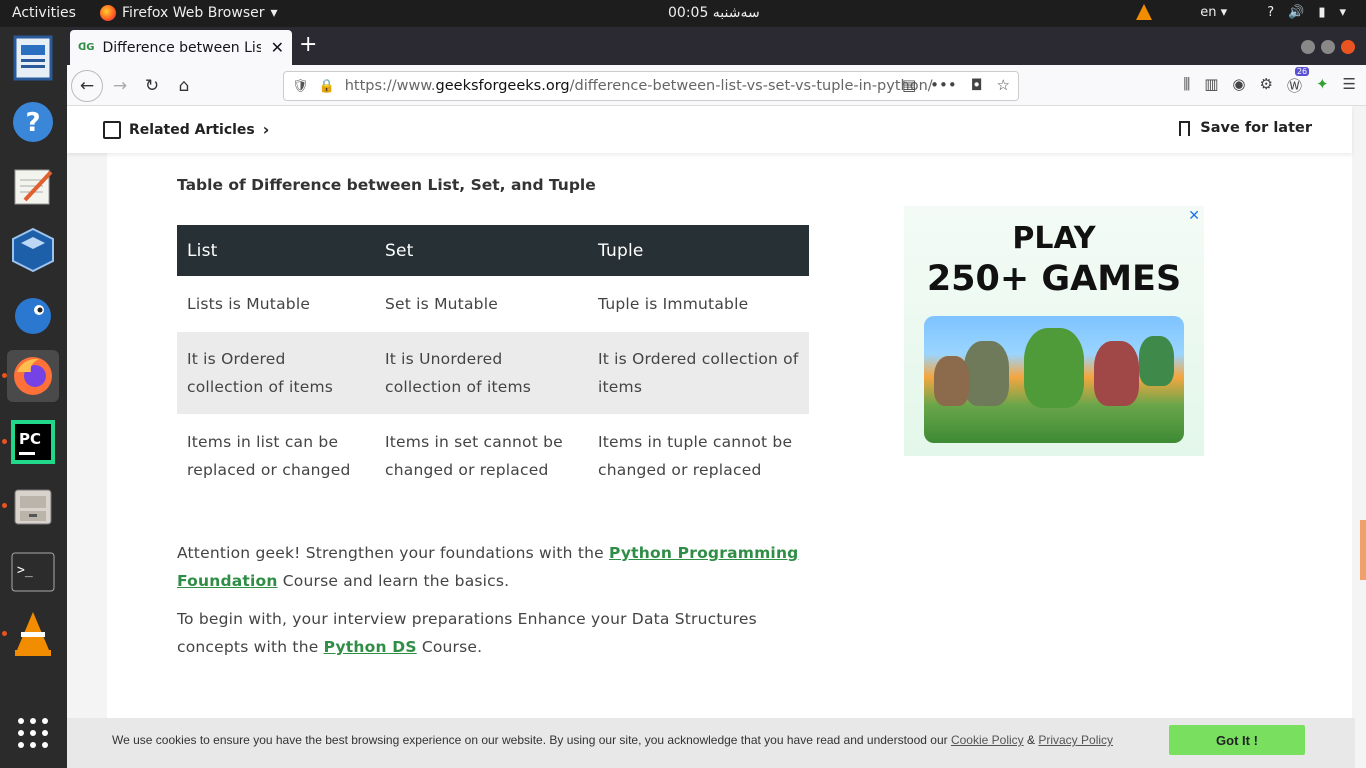 This screenshot has height=768, width=1366. I want to click on close-window-button, so click(1348, 47).